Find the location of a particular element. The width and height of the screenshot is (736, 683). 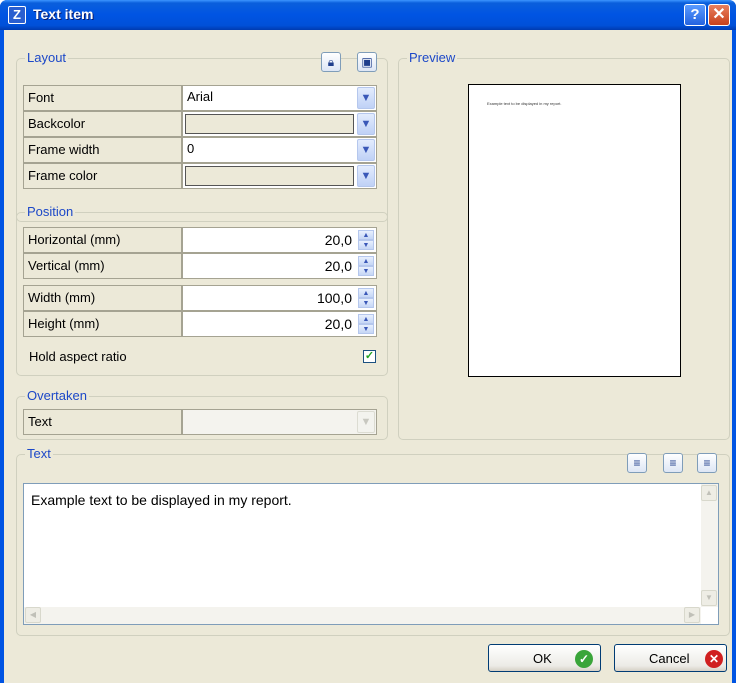

lock-button: 🔒︎ is located at coordinates (331, 62).